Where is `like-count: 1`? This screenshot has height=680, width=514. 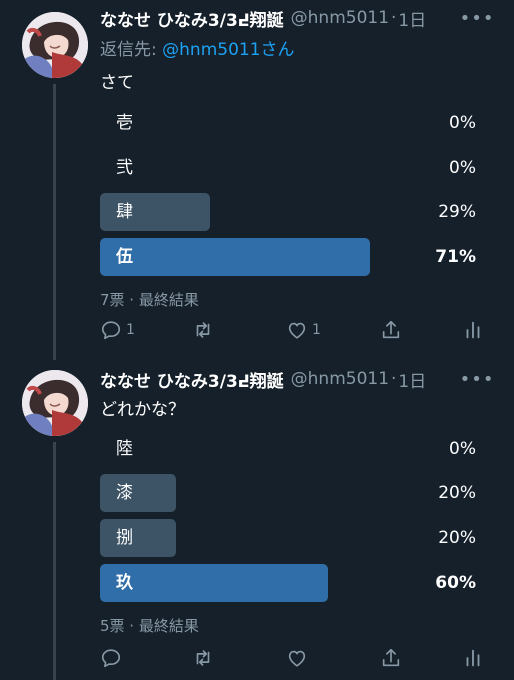 like-count: 1 is located at coordinates (316, 330).